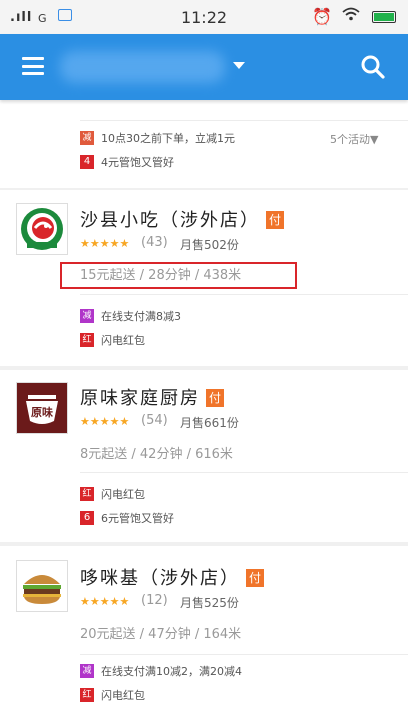 The height and width of the screenshot is (720, 408). I want to click on promotion-row: 6 6元管饱又管好, so click(127, 518).